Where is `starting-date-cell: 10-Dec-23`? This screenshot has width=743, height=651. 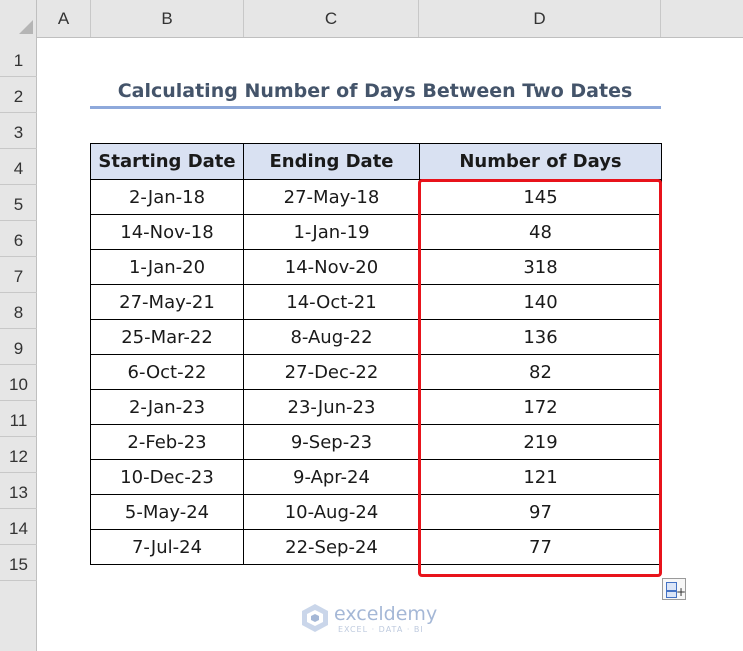 starting-date-cell: 10-Dec-23 is located at coordinates (167, 477).